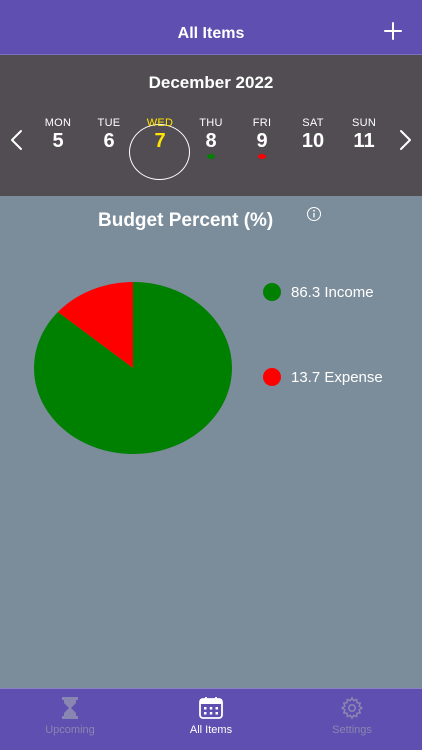 This screenshot has height=750, width=422. Describe the element at coordinates (70, 708) in the screenshot. I see `hourglass-icon` at that location.